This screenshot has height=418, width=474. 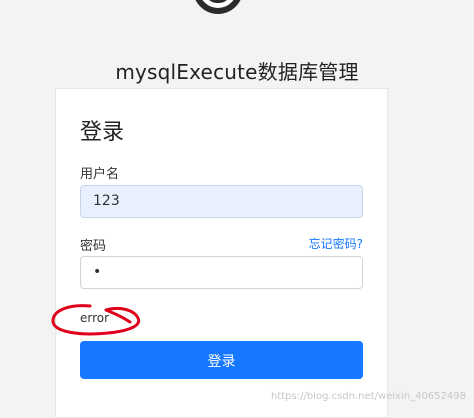 What do you see at coordinates (368, 396) in the screenshot?
I see `watermark: https://blog.csdn.net/weixin_40652498` at bounding box center [368, 396].